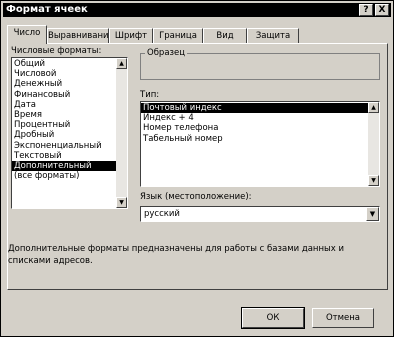 This screenshot has width=396, height=339. Describe the element at coordinates (260, 139) in the screenshot. I see `list-item: Табельный номер` at that location.